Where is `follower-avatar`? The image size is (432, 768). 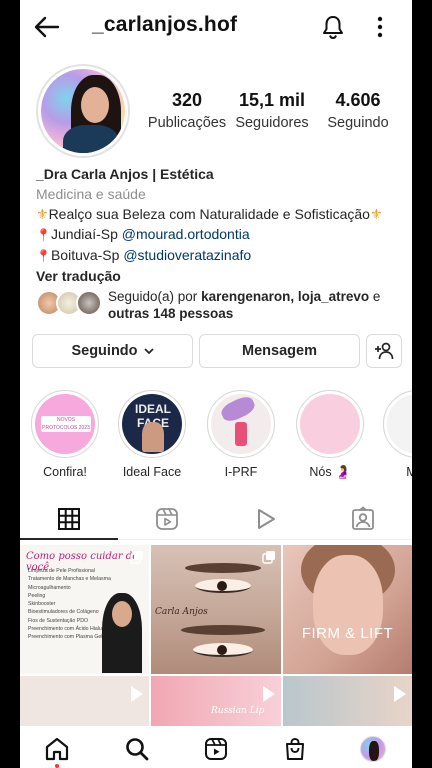 follower-avatar is located at coordinates (89, 303).